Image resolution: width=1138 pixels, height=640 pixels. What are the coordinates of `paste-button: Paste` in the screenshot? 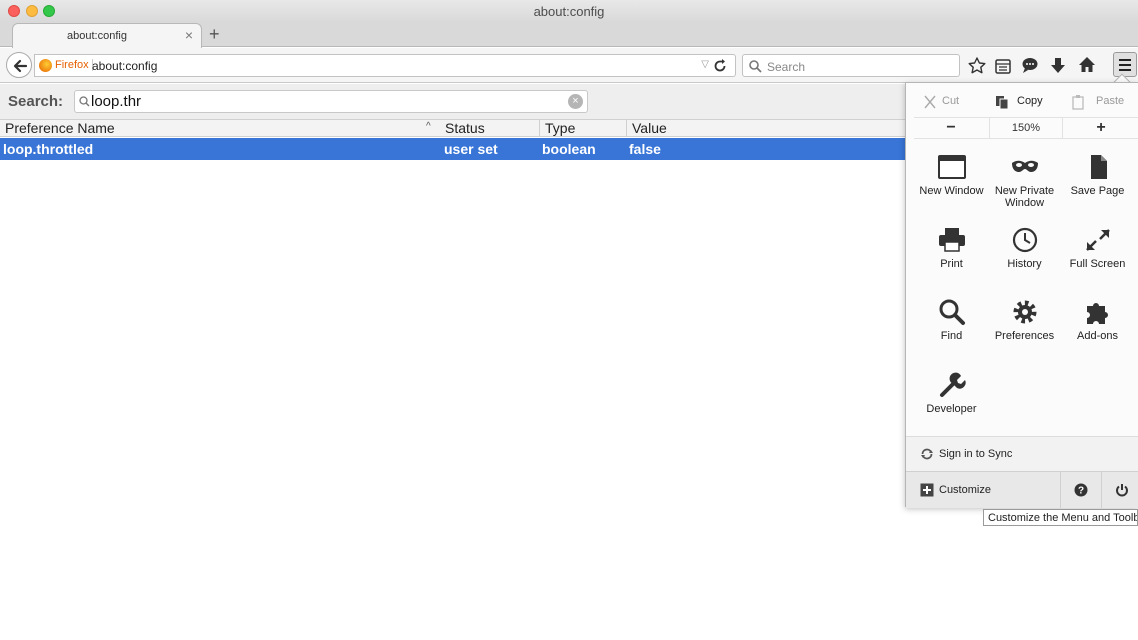 It's located at (1099, 102).